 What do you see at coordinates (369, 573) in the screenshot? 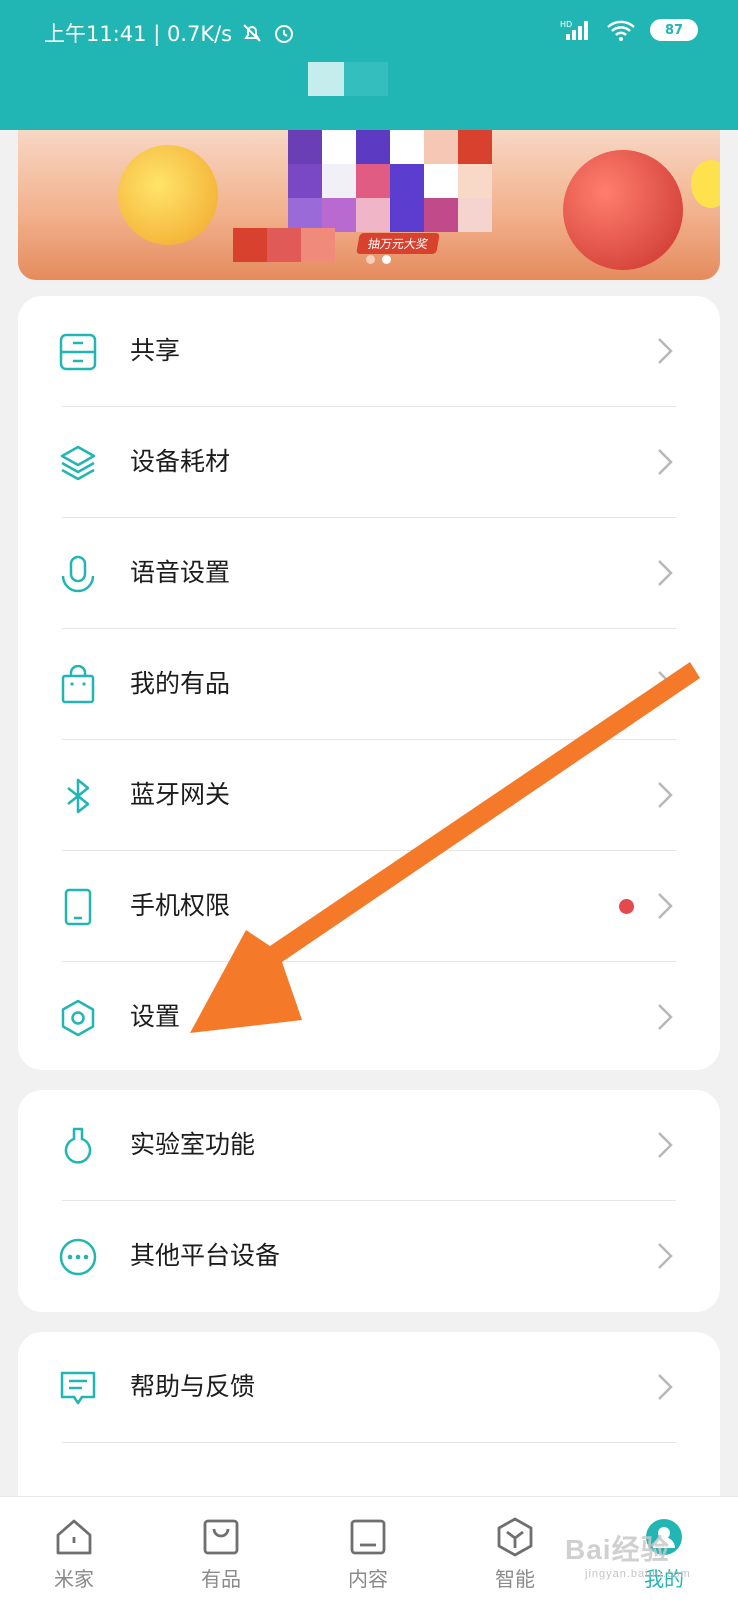
I see `menu-item-voice-settings: 语音设置` at bounding box center [369, 573].